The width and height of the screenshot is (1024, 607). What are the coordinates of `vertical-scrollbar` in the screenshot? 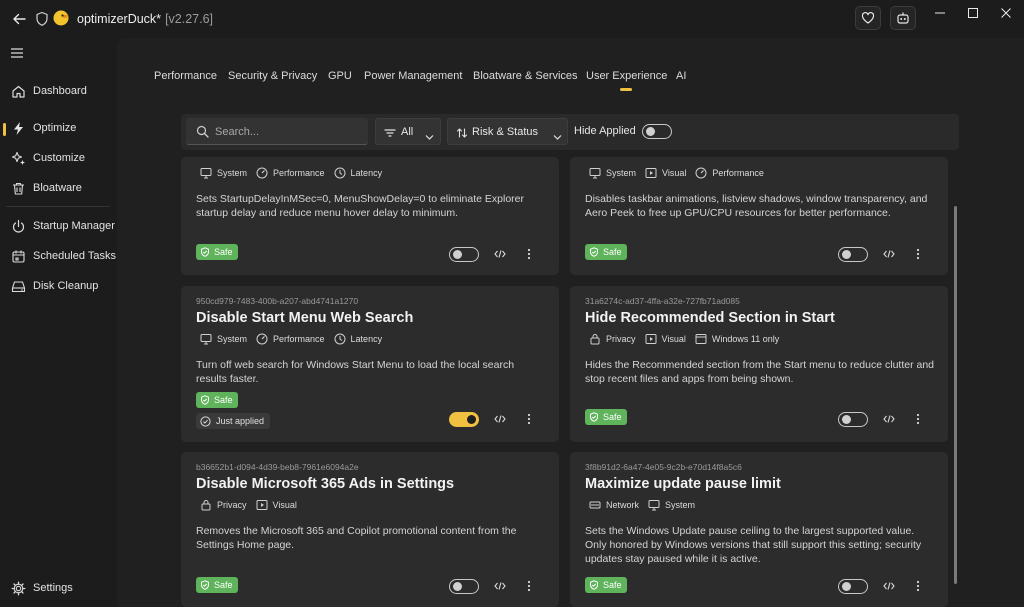 It's located at (955, 395).